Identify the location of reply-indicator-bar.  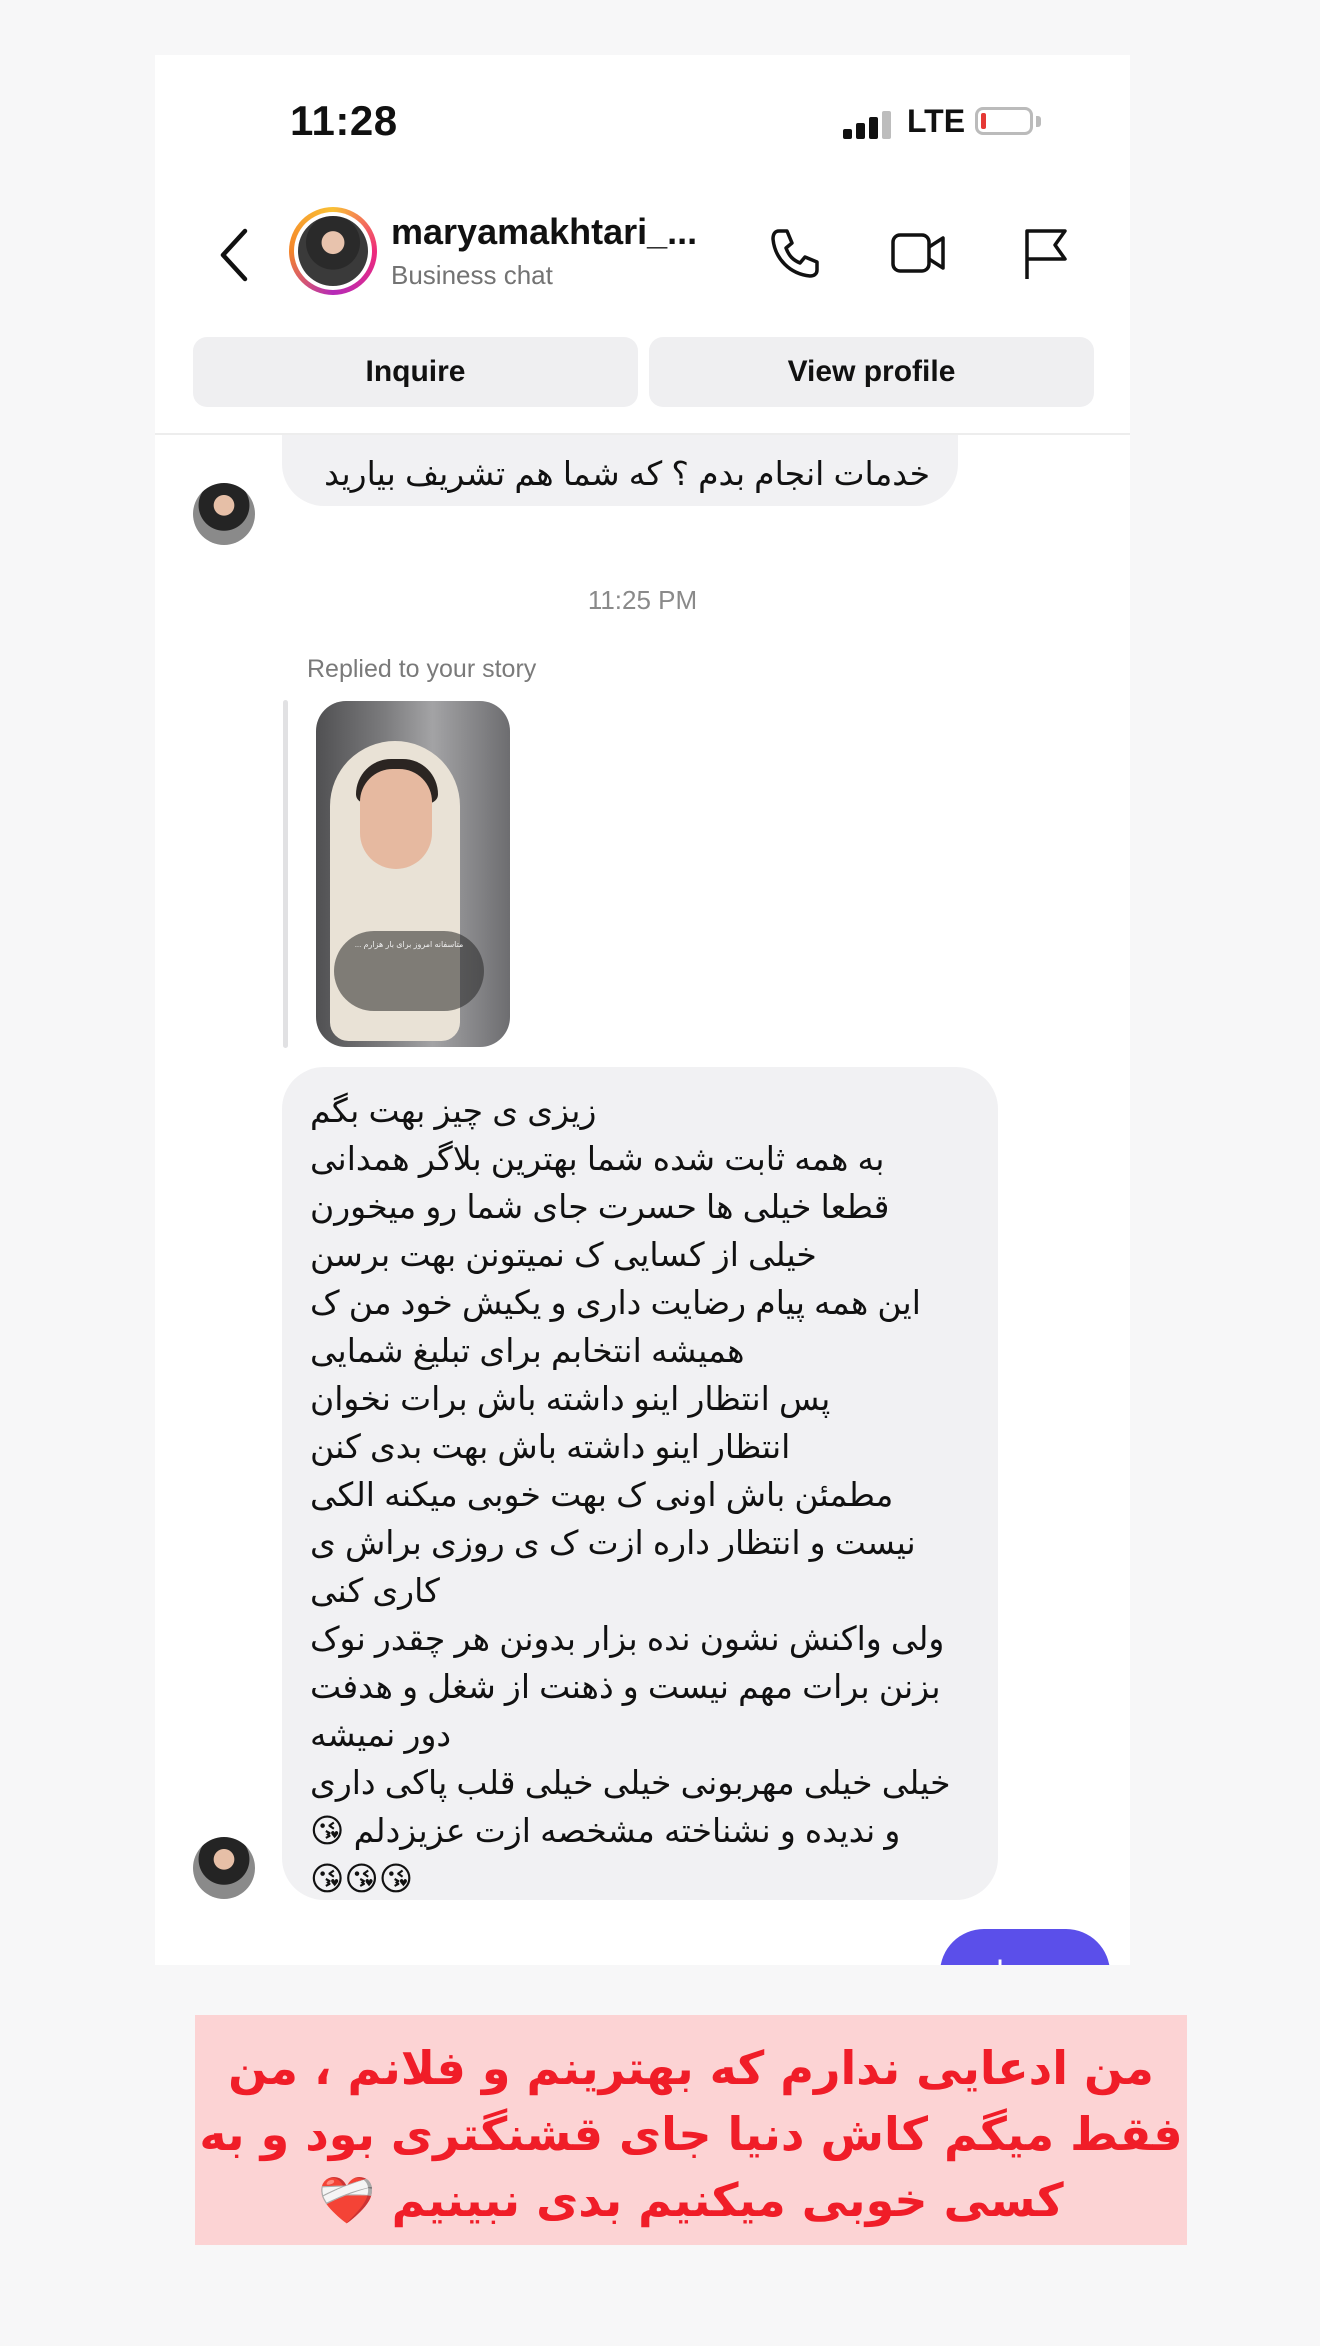
(285, 874).